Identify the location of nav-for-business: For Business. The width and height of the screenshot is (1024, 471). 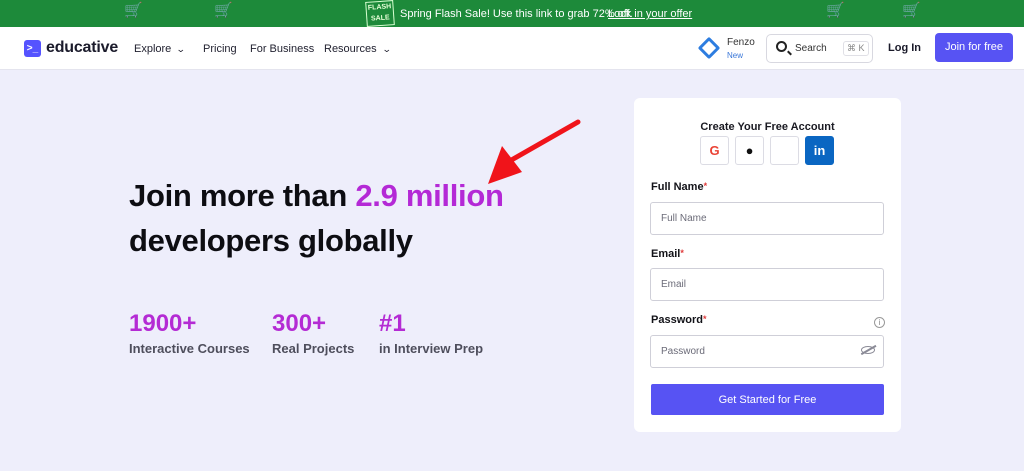
(282, 49).